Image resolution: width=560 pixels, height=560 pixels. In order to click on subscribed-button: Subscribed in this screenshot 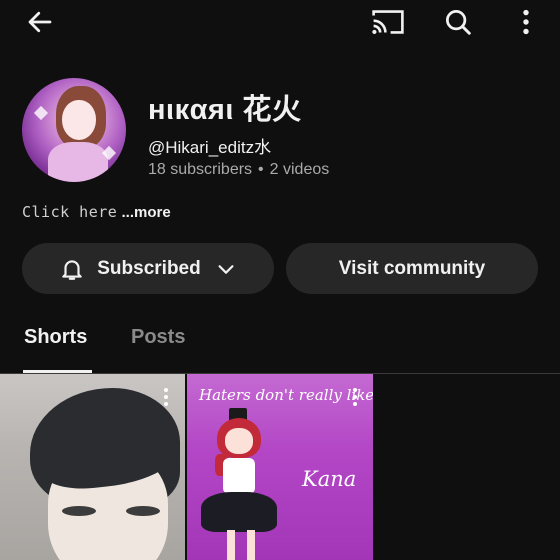, I will do `click(148, 268)`.